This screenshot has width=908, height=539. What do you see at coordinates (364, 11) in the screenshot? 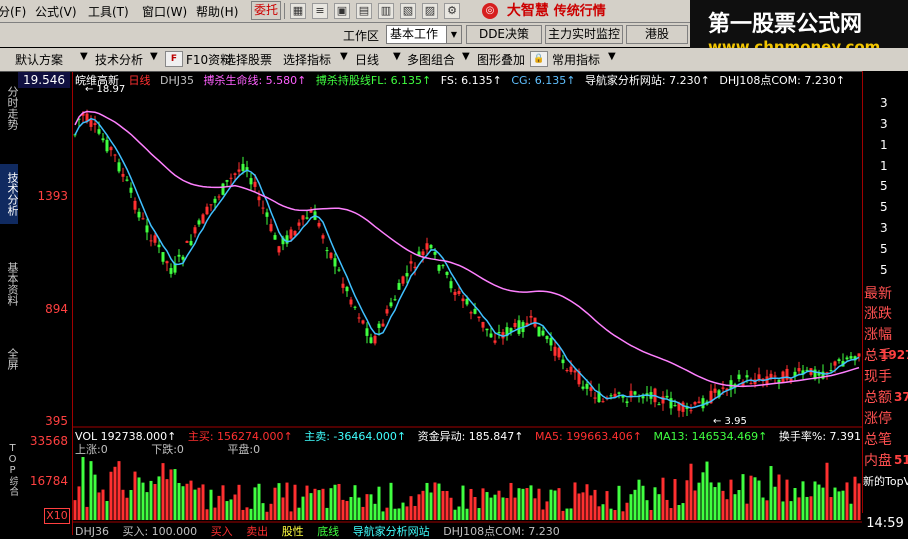
I see `layout-icon: ▤` at bounding box center [364, 11].